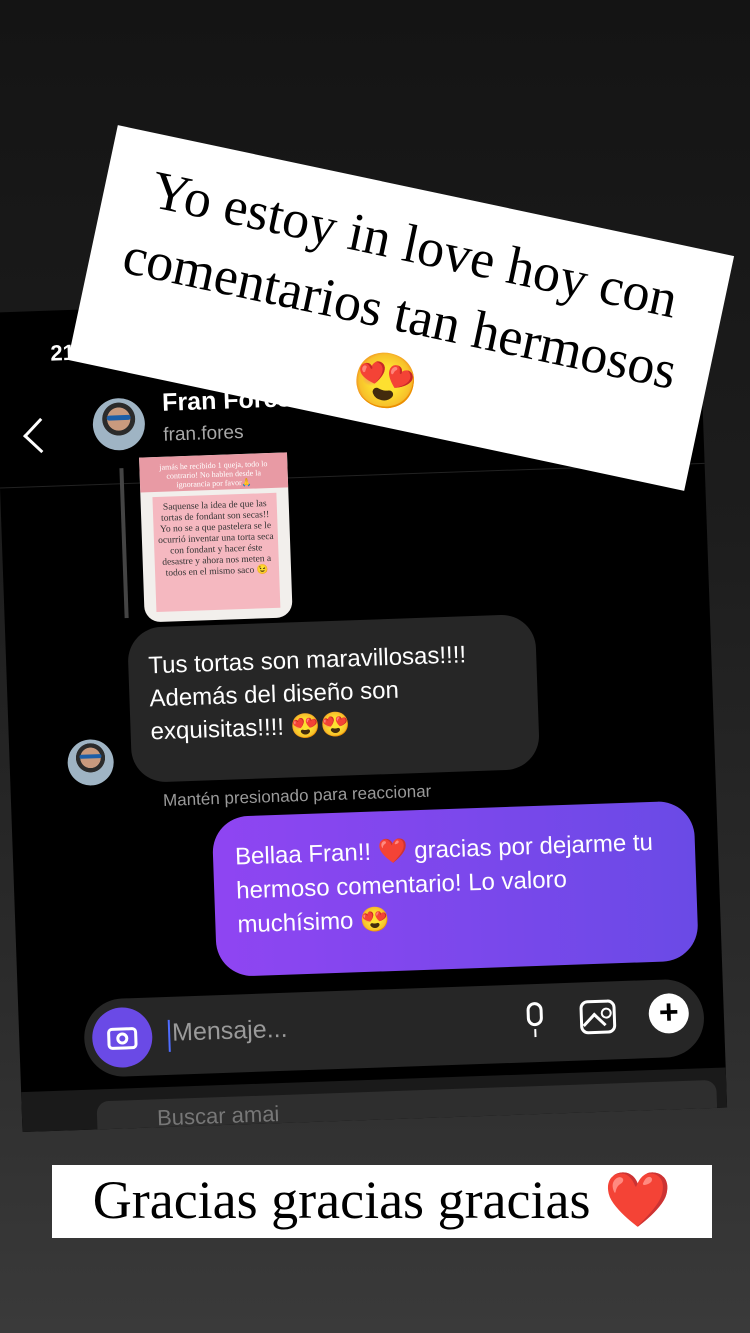 The height and width of the screenshot is (1333, 750). I want to click on gallery-sun, so click(606, 1013).